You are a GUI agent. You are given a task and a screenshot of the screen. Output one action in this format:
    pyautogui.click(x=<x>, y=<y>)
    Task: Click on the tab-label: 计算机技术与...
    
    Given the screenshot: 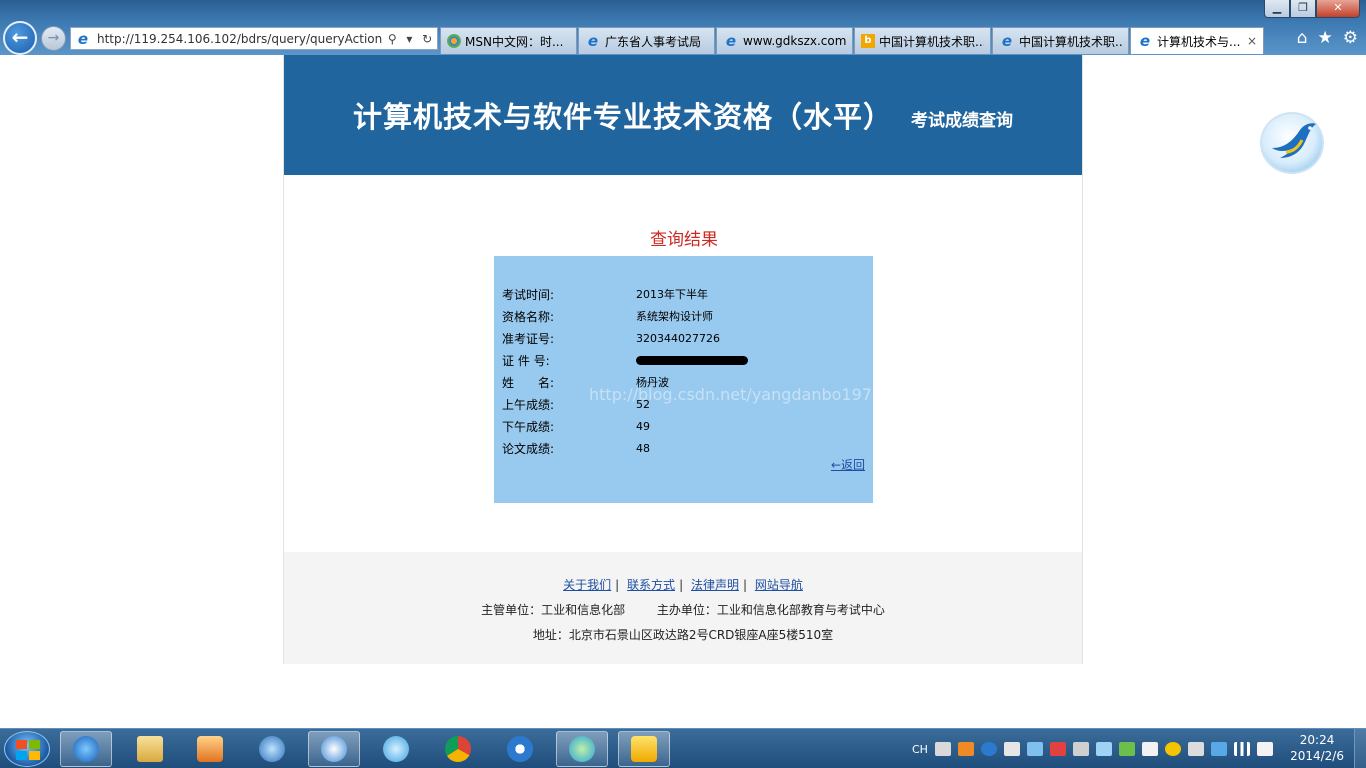 What is the action you would take?
    pyautogui.click(x=1199, y=41)
    